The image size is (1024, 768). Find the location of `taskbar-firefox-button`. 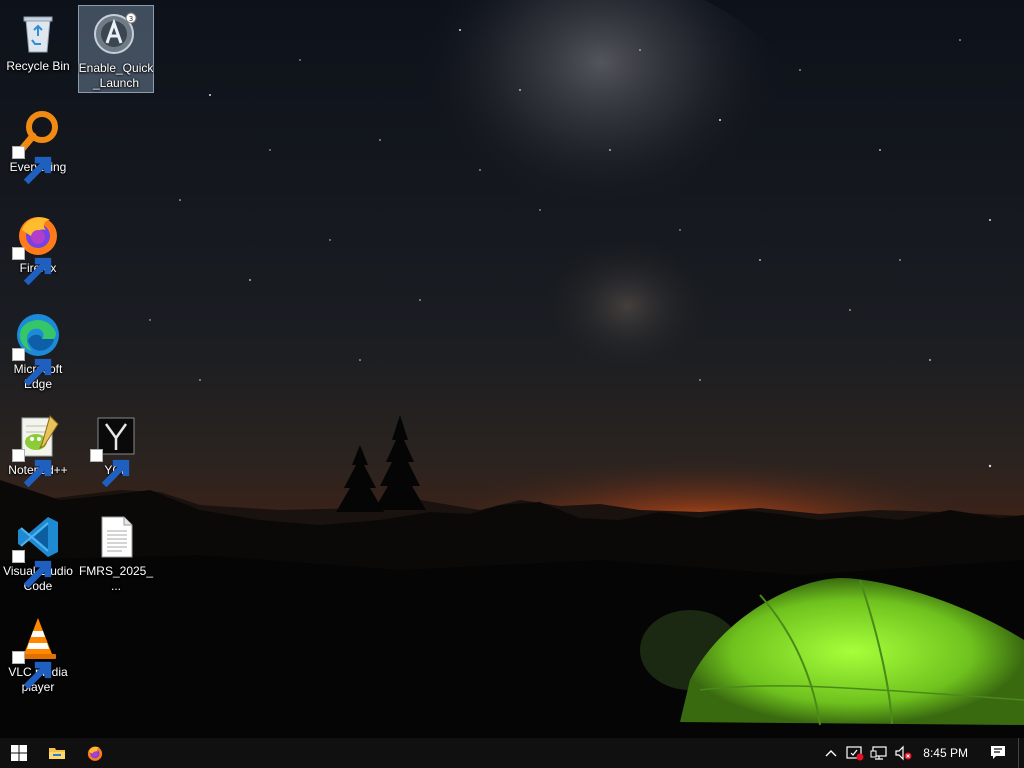

taskbar-firefox-button is located at coordinates (95, 753).